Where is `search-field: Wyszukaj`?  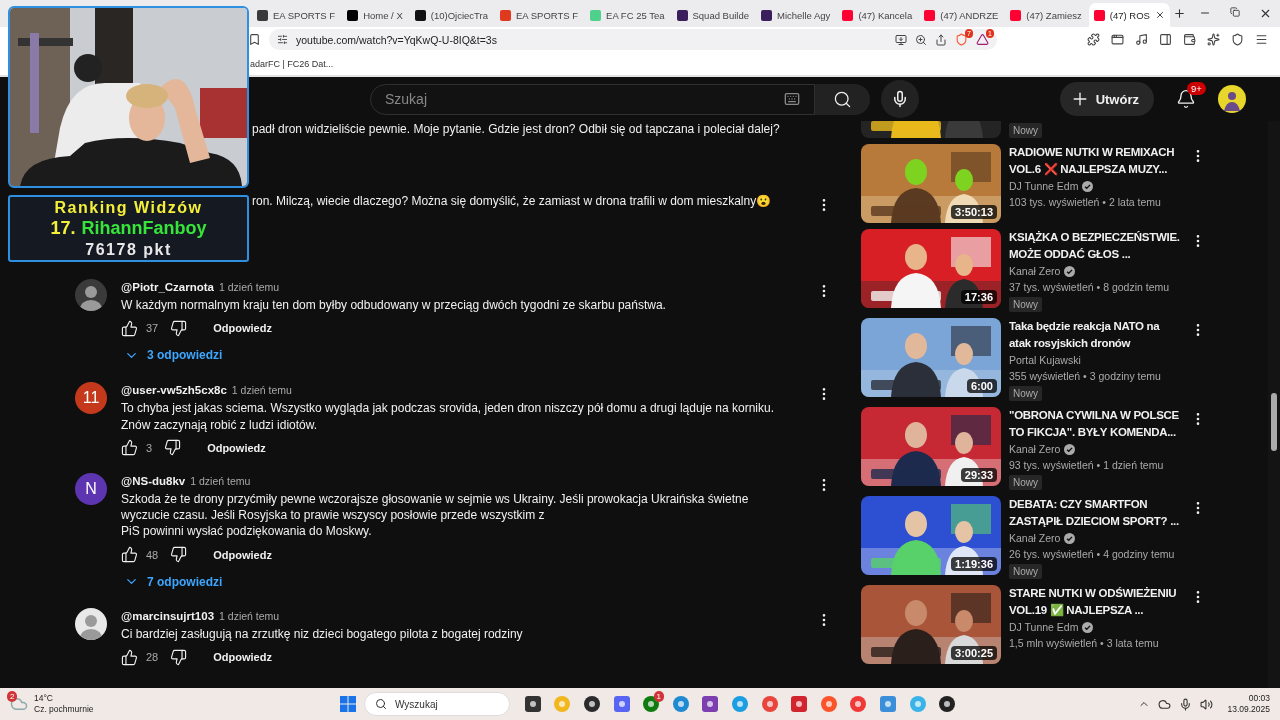
search-field: Wyszukaj is located at coordinates (437, 704).